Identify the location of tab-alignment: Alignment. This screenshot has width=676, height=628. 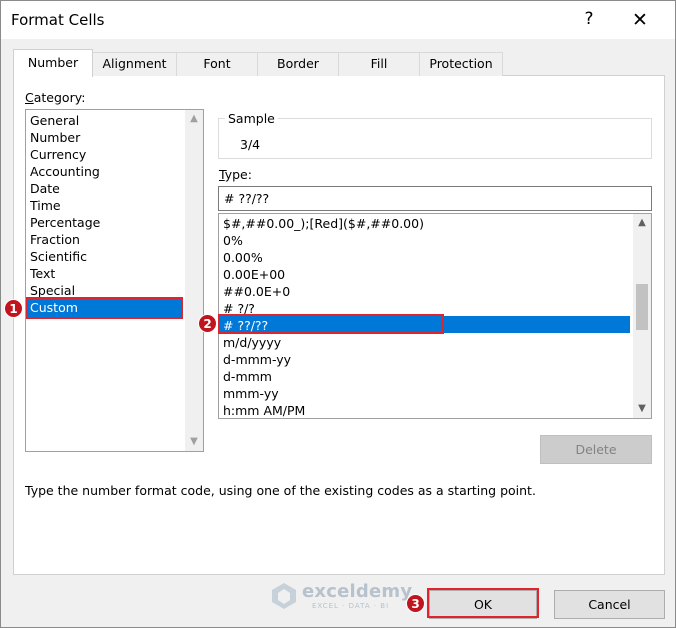
(134, 64).